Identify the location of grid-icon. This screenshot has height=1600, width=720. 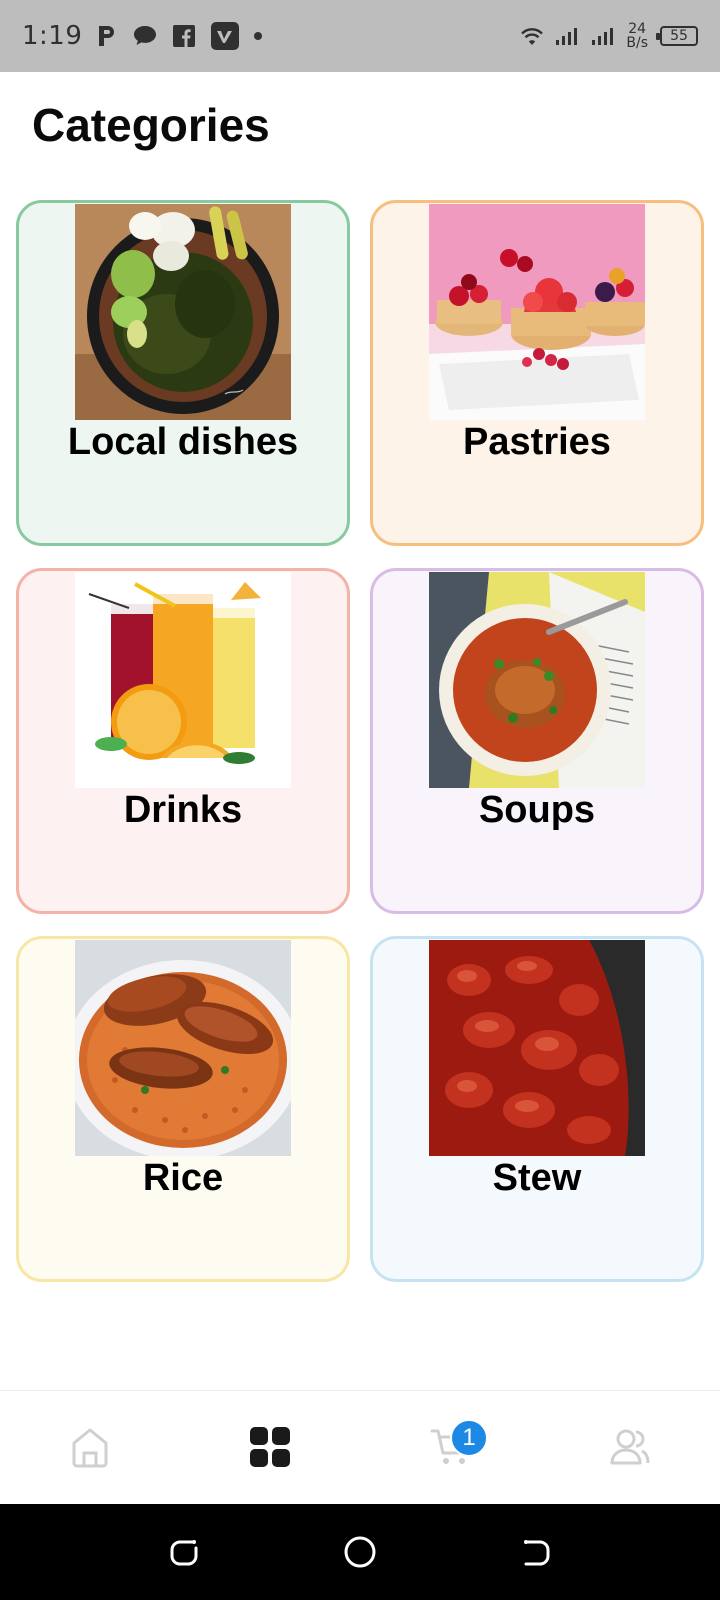
(270, 1449).